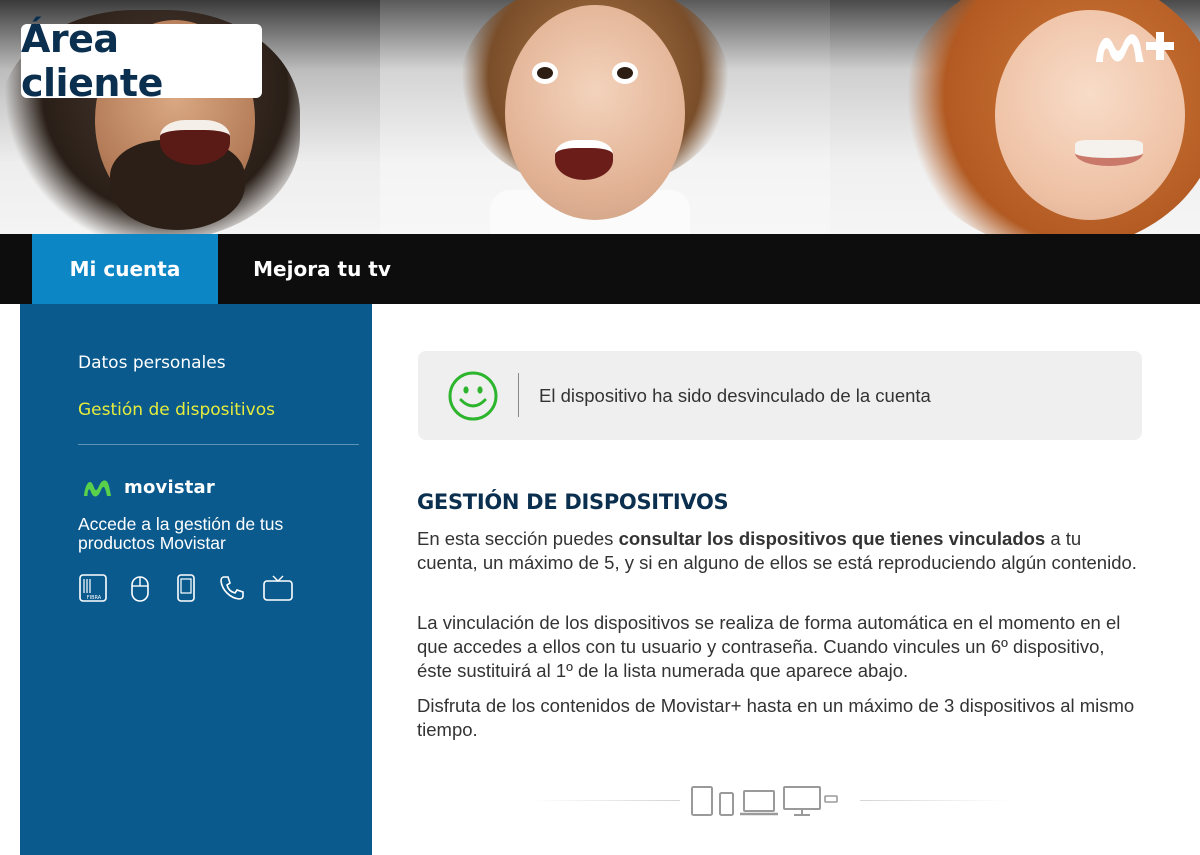 The image size is (1200, 855). What do you see at coordinates (1139, 46) in the screenshot?
I see `movistar-plus-logo` at bounding box center [1139, 46].